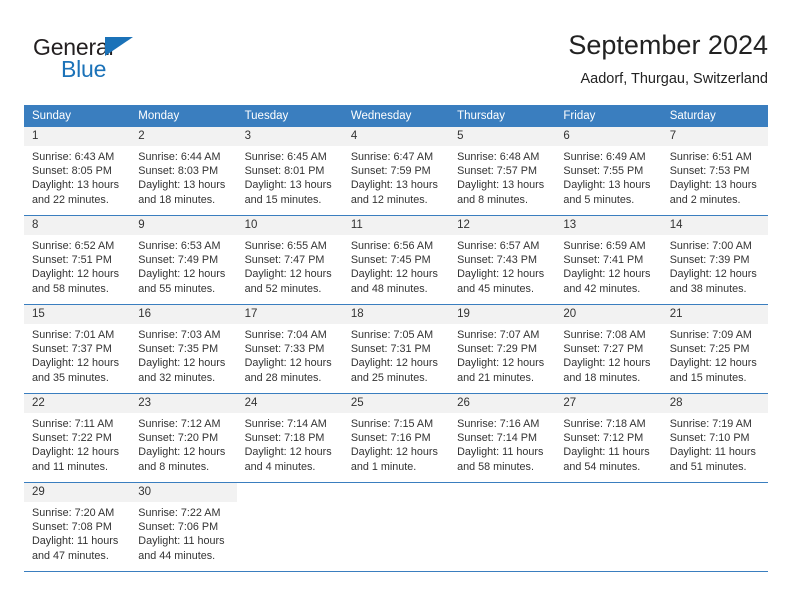 This screenshot has width=792, height=612. What do you see at coordinates (178, 171) in the screenshot?
I see `sunset-text: Sunset: 8:03 PM` at bounding box center [178, 171].